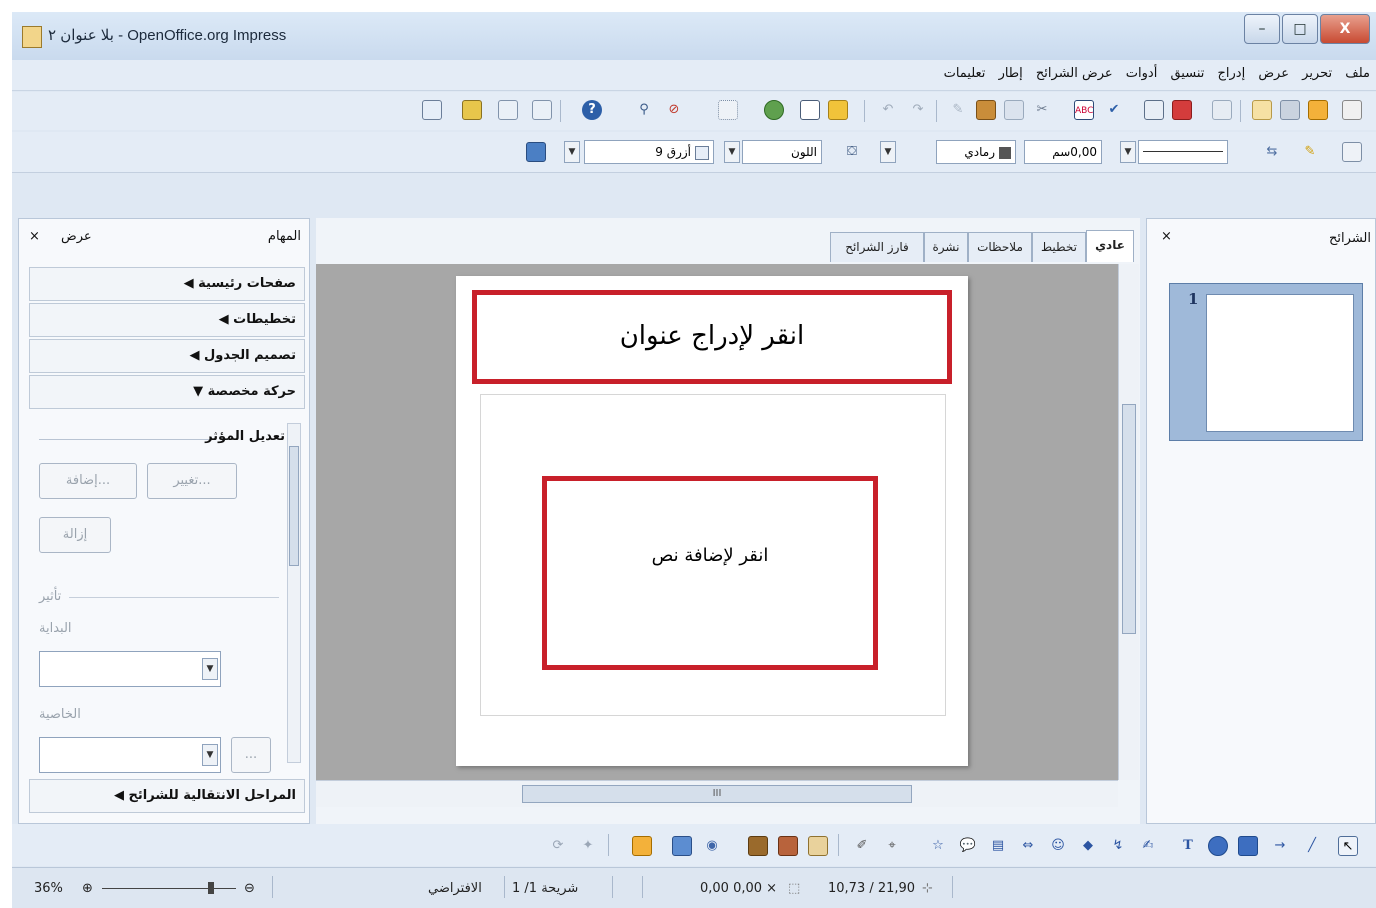 The height and width of the screenshot is (908, 1376). What do you see at coordinates (75, 535) in the screenshot?
I see `remove-effect-button: إزالة` at bounding box center [75, 535].